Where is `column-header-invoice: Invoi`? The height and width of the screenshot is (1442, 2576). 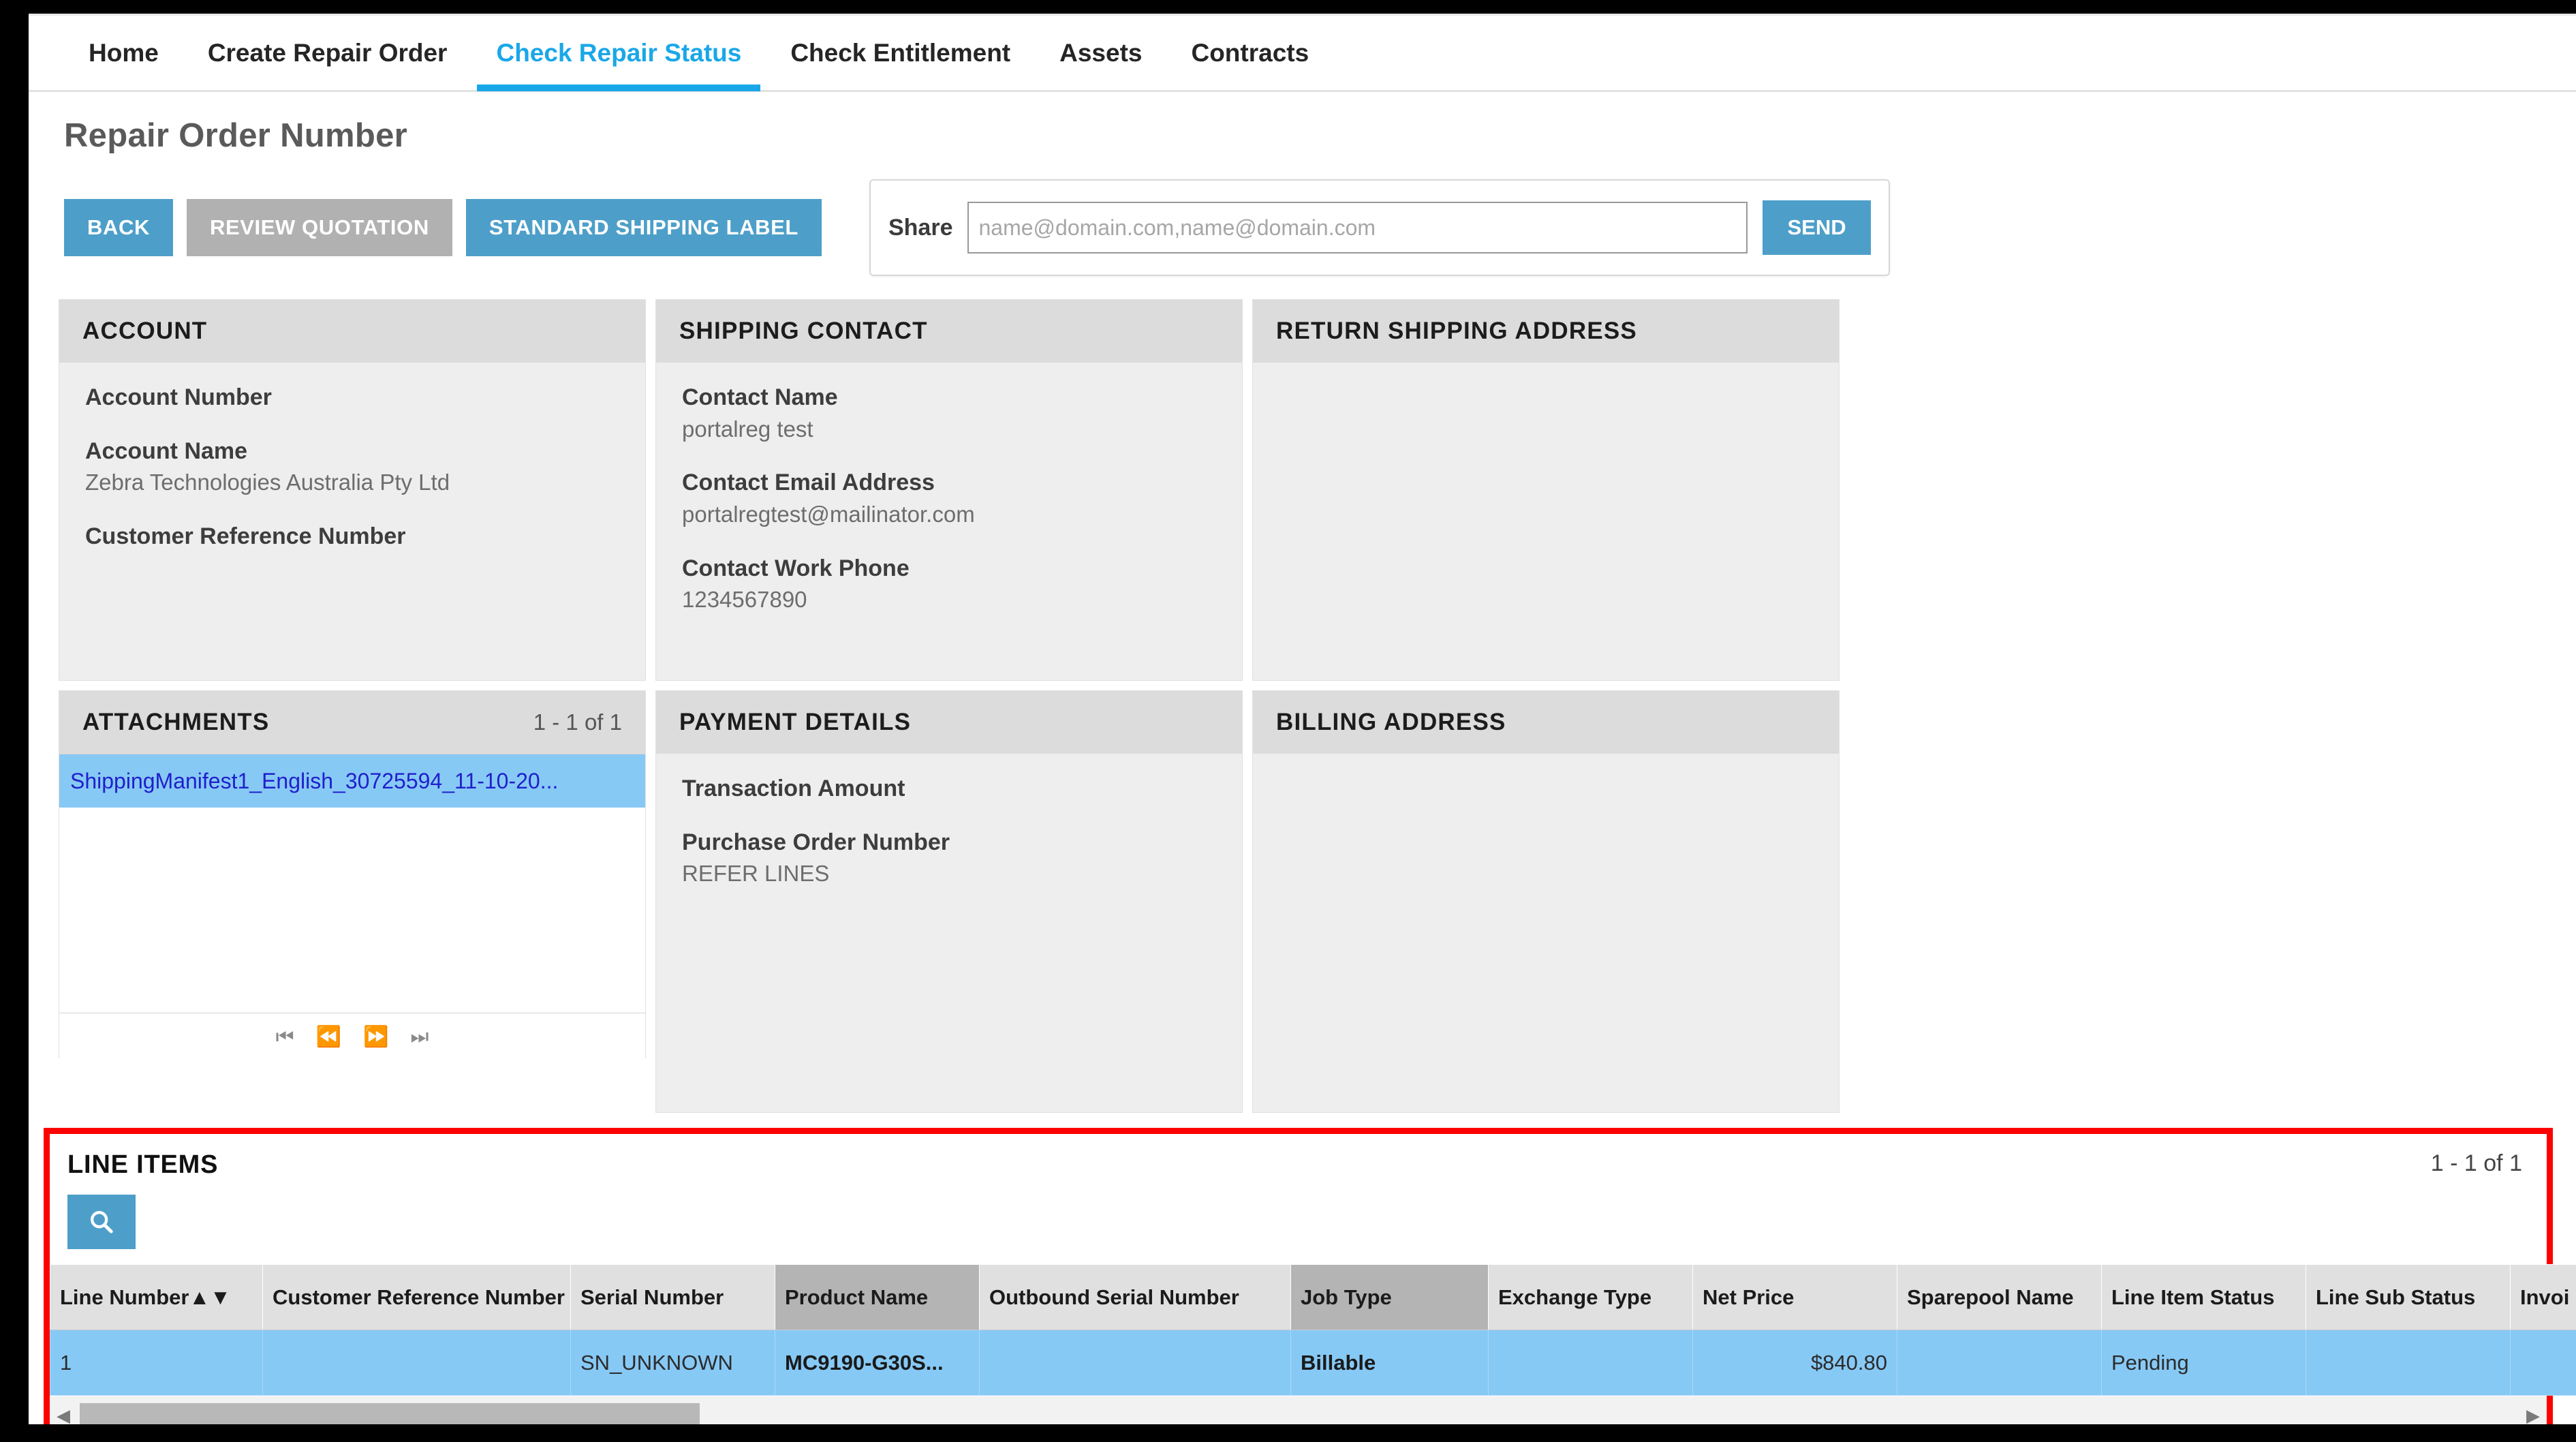 column-header-invoice: Invoi is located at coordinates (2543, 1297).